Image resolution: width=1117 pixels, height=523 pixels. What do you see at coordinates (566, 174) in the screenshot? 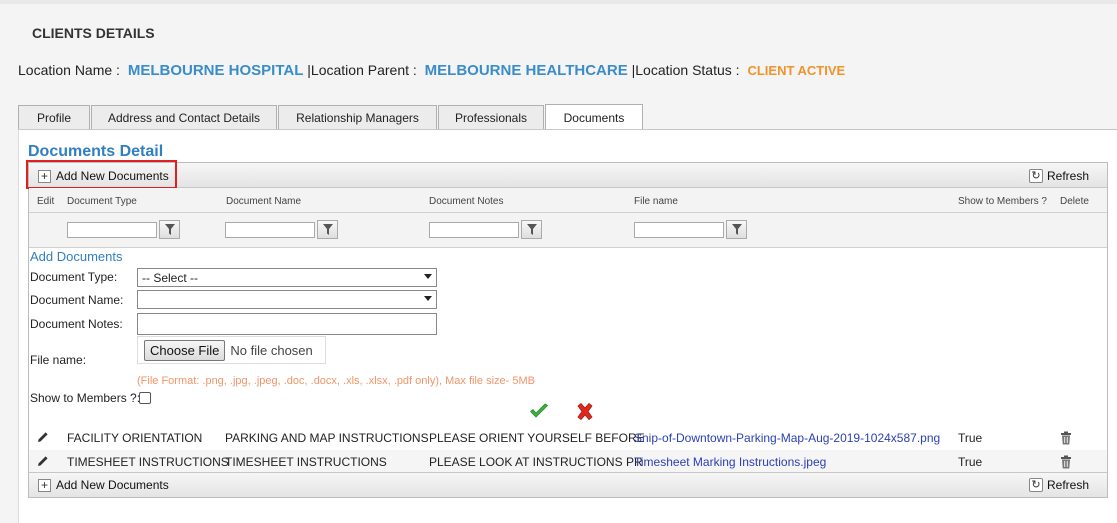
I see `grid-top-toolbar: + Add New Documents ↻ Refresh` at bounding box center [566, 174].